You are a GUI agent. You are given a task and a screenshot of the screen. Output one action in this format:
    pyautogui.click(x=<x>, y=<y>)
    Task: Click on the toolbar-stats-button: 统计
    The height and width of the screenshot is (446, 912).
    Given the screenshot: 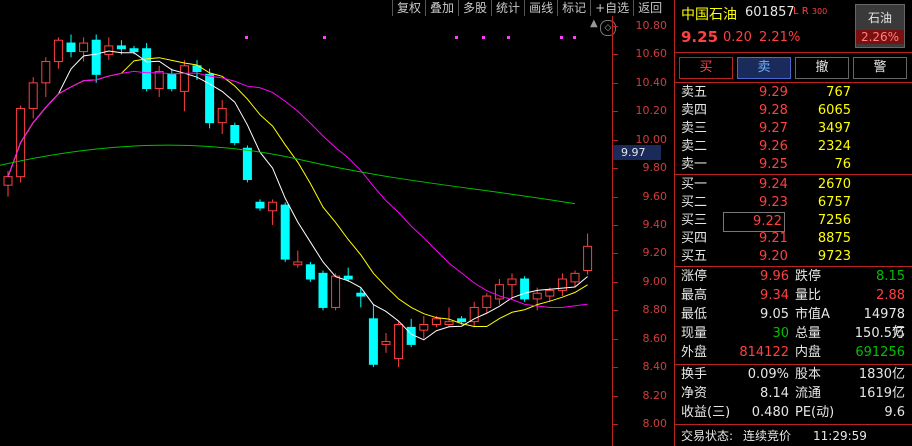 What is the action you would take?
    pyautogui.click(x=507, y=8)
    